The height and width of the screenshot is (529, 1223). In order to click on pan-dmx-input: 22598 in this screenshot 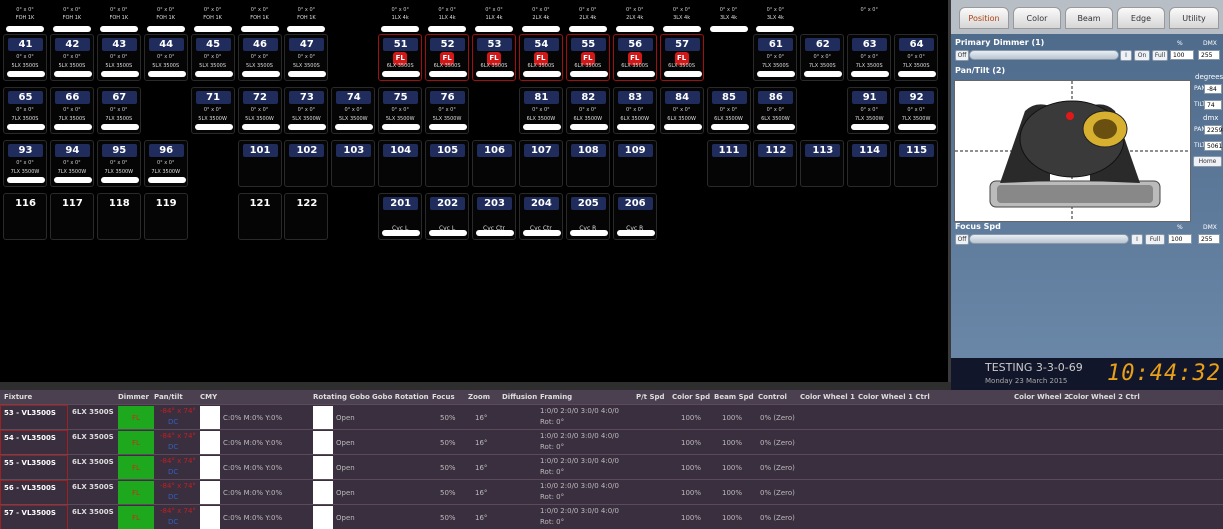, I will do `click(1213, 130)`.